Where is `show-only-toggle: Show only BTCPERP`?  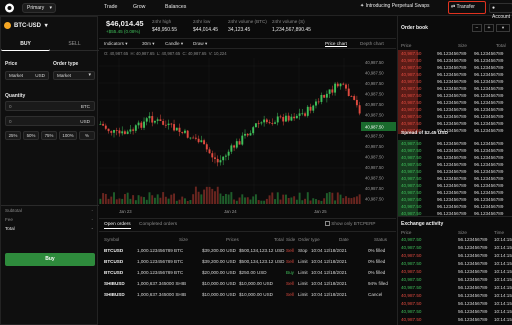 show-only-toggle: Show only BTCPERP is located at coordinates (350, 224).